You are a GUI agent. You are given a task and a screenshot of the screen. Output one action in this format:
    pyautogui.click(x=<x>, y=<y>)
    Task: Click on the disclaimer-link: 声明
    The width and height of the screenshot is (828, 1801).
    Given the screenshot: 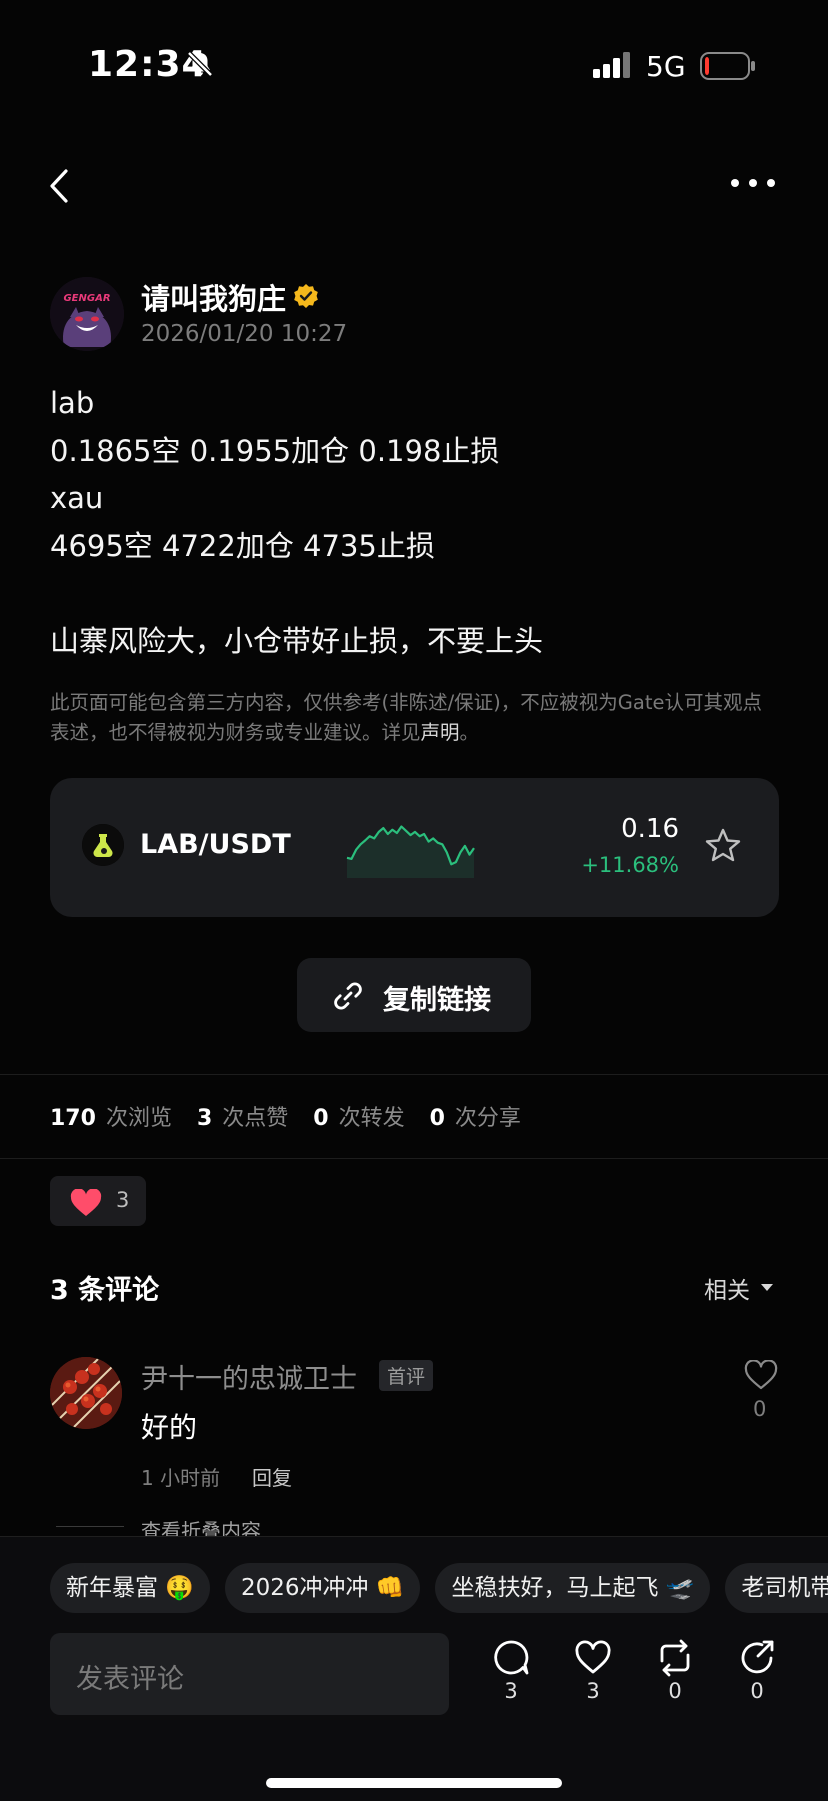 What is the action you would take?
    pyautogui.click(x=440, y=732)
    